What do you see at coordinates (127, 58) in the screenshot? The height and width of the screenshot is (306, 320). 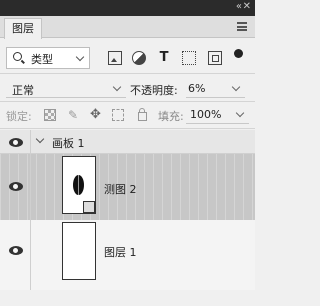 I see `layer-filter-row: 类型 T` at bounding box center [127, 58].